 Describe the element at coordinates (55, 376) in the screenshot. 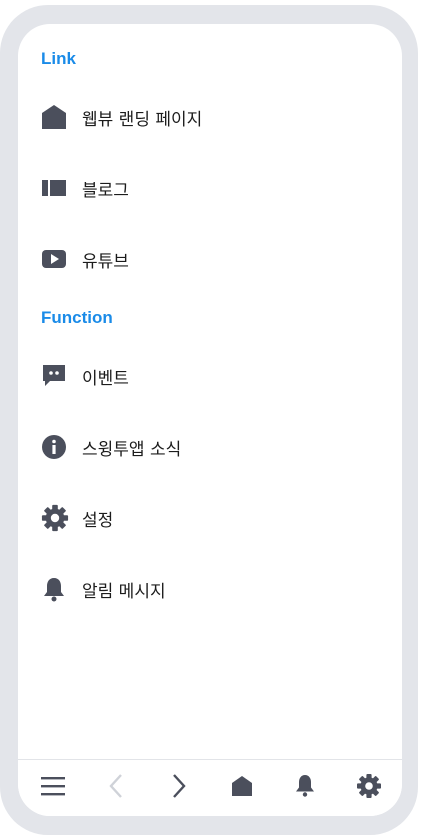

I see `chat-icon` at that location.